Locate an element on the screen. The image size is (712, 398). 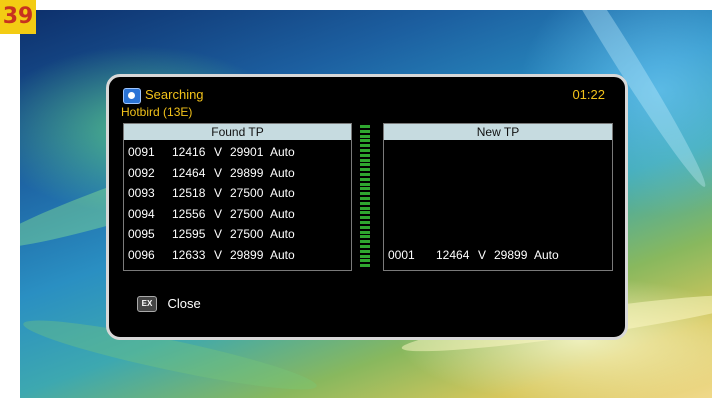
tp-row: 0091 12416 V 29901 Auto is located at coordinates (237, 152).